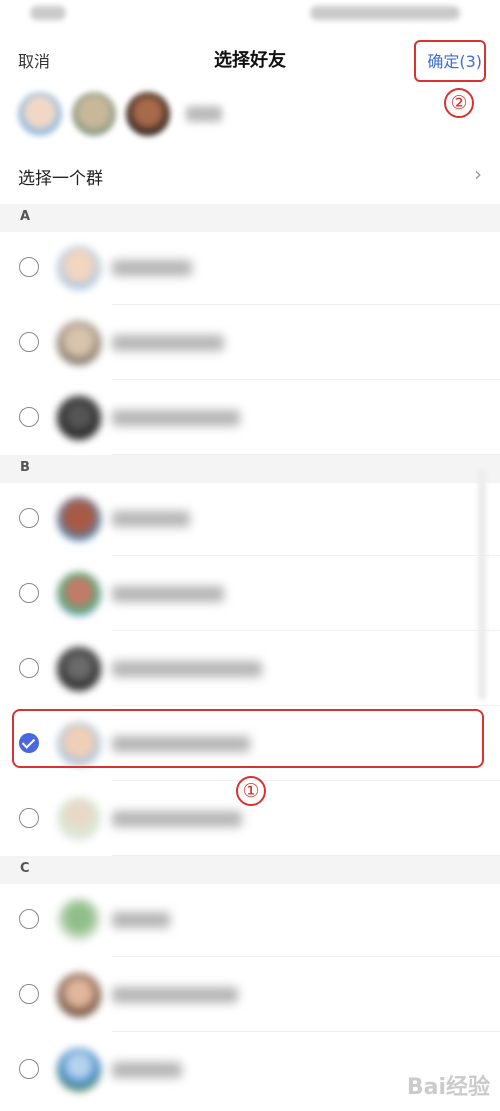 This screenshot has width=500, height=1111. What do you see at coordinates (385, 13) in the screenshot?
I see `status-icons` at bounding box center [385, 13].